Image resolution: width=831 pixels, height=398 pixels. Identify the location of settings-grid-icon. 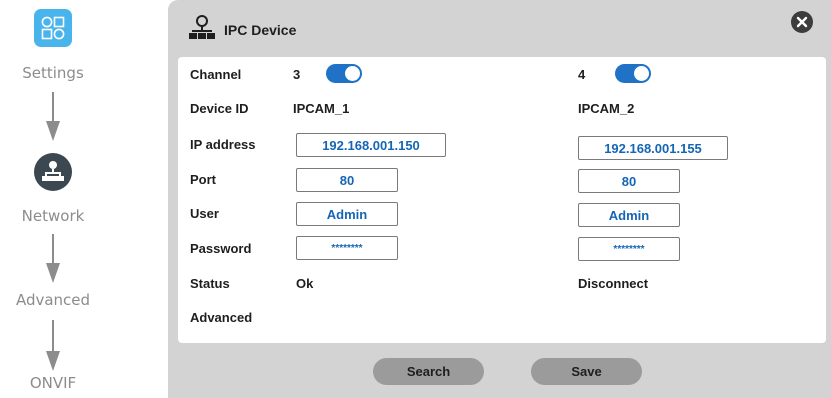
(53, 28).